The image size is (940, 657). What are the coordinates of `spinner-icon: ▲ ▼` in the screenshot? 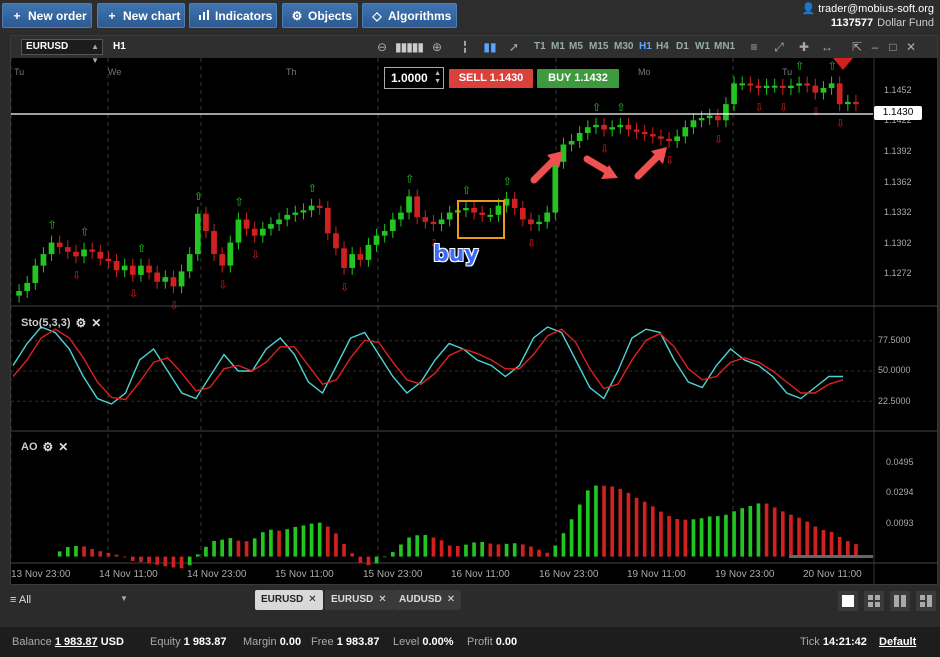 It's located at (437, 78).